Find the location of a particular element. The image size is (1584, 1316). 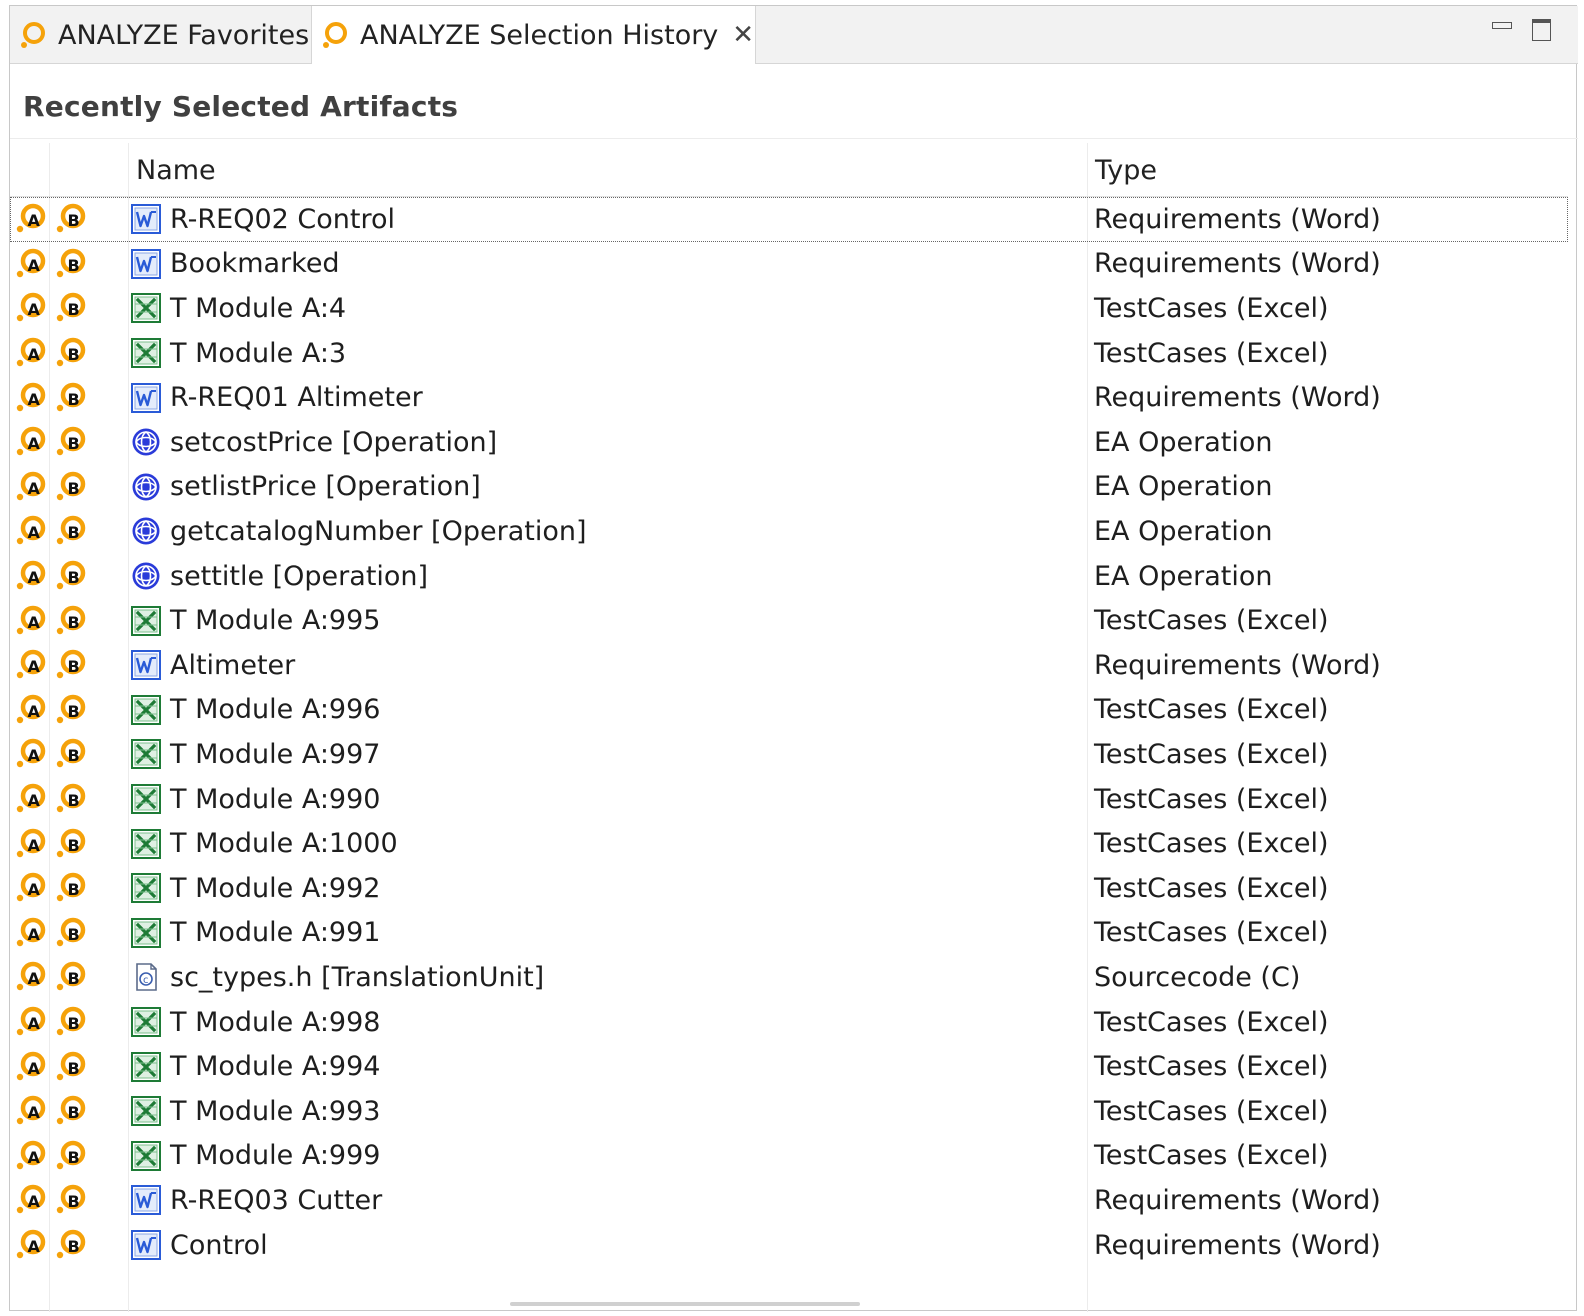

artifact-name: sc_types.h [TranslationUnit] is located at coordinates (357, 977).